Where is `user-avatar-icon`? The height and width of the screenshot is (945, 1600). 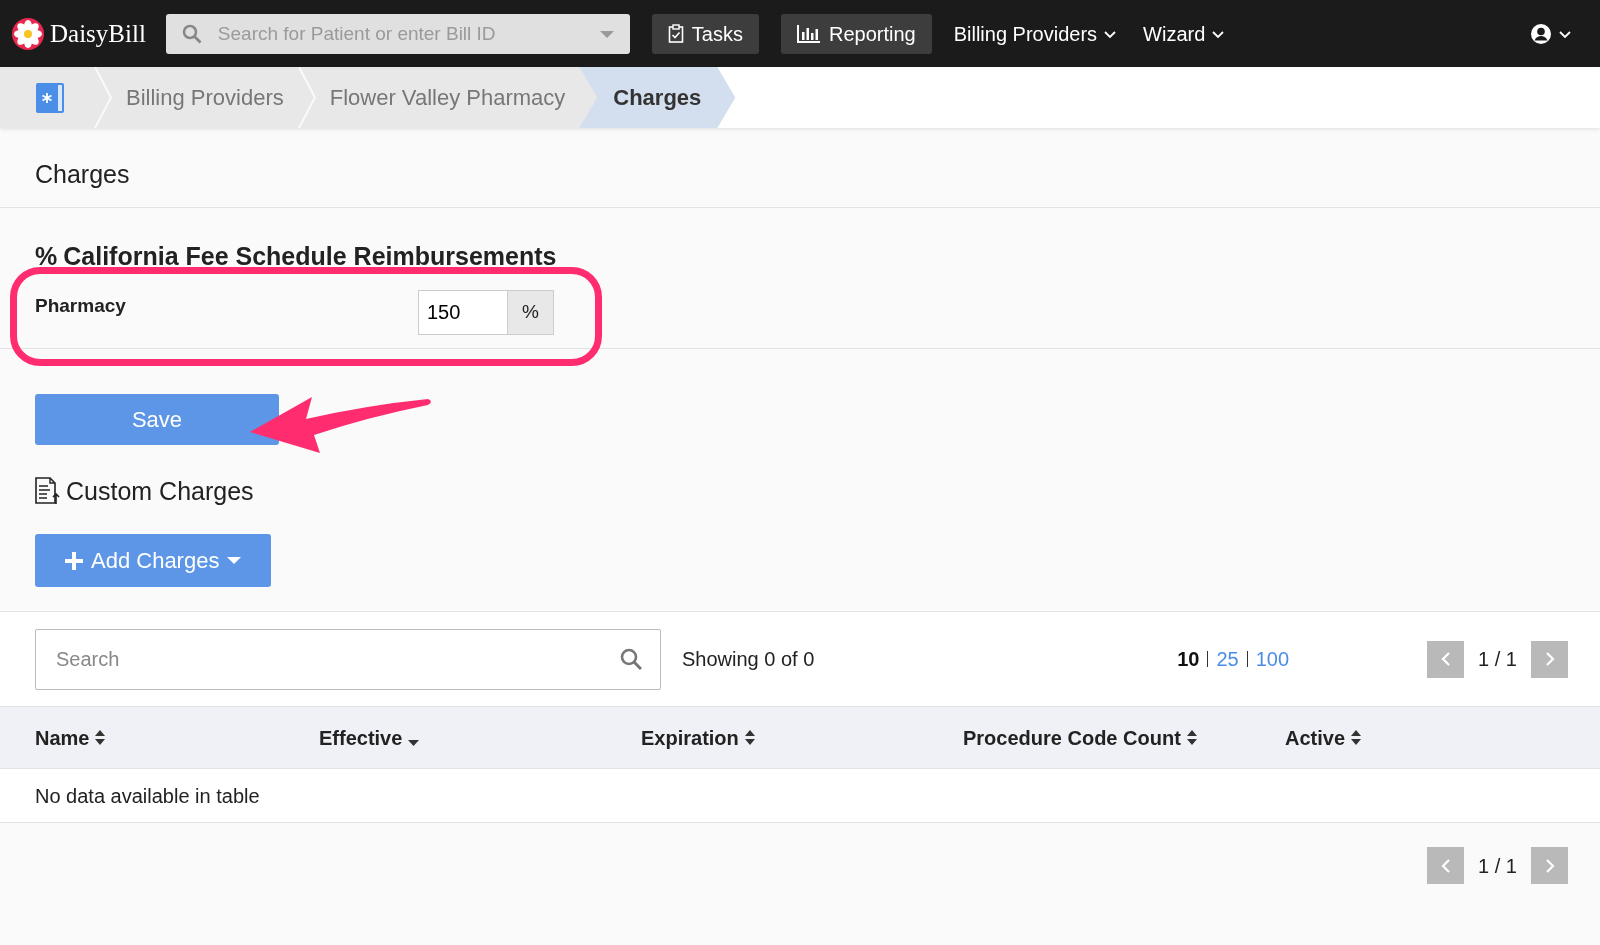 user-avatar-icon is located at coordinates (1541, 33).